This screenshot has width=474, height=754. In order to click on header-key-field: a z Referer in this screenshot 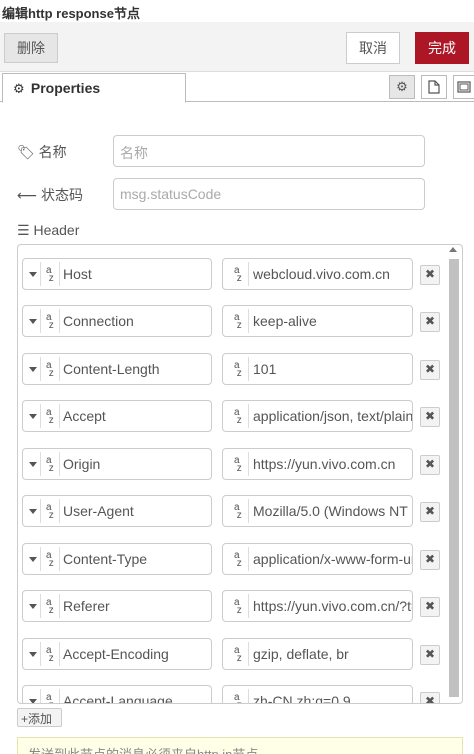, I will do `click(117, 606)`.